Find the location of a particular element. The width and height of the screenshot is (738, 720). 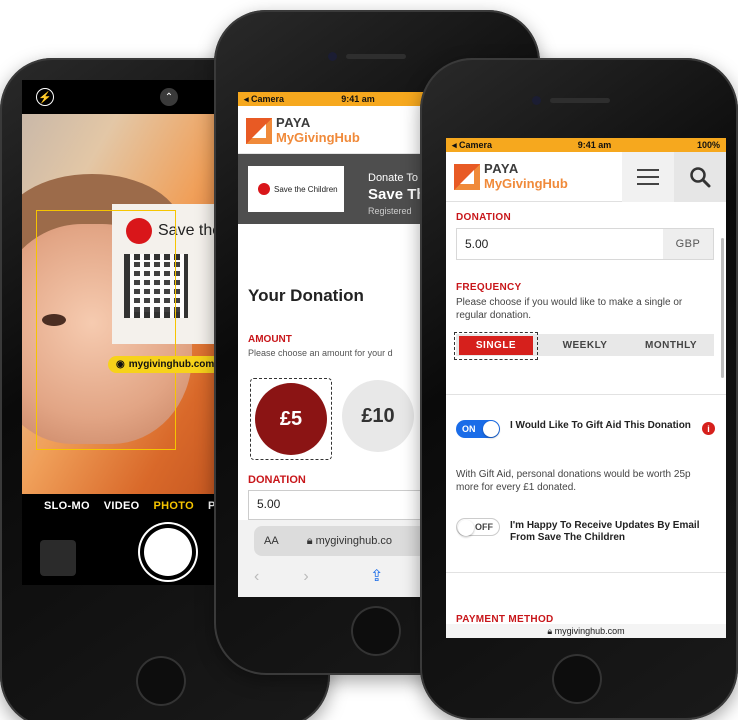

share-icon: ⇪ is located at coordinates (376, 576).